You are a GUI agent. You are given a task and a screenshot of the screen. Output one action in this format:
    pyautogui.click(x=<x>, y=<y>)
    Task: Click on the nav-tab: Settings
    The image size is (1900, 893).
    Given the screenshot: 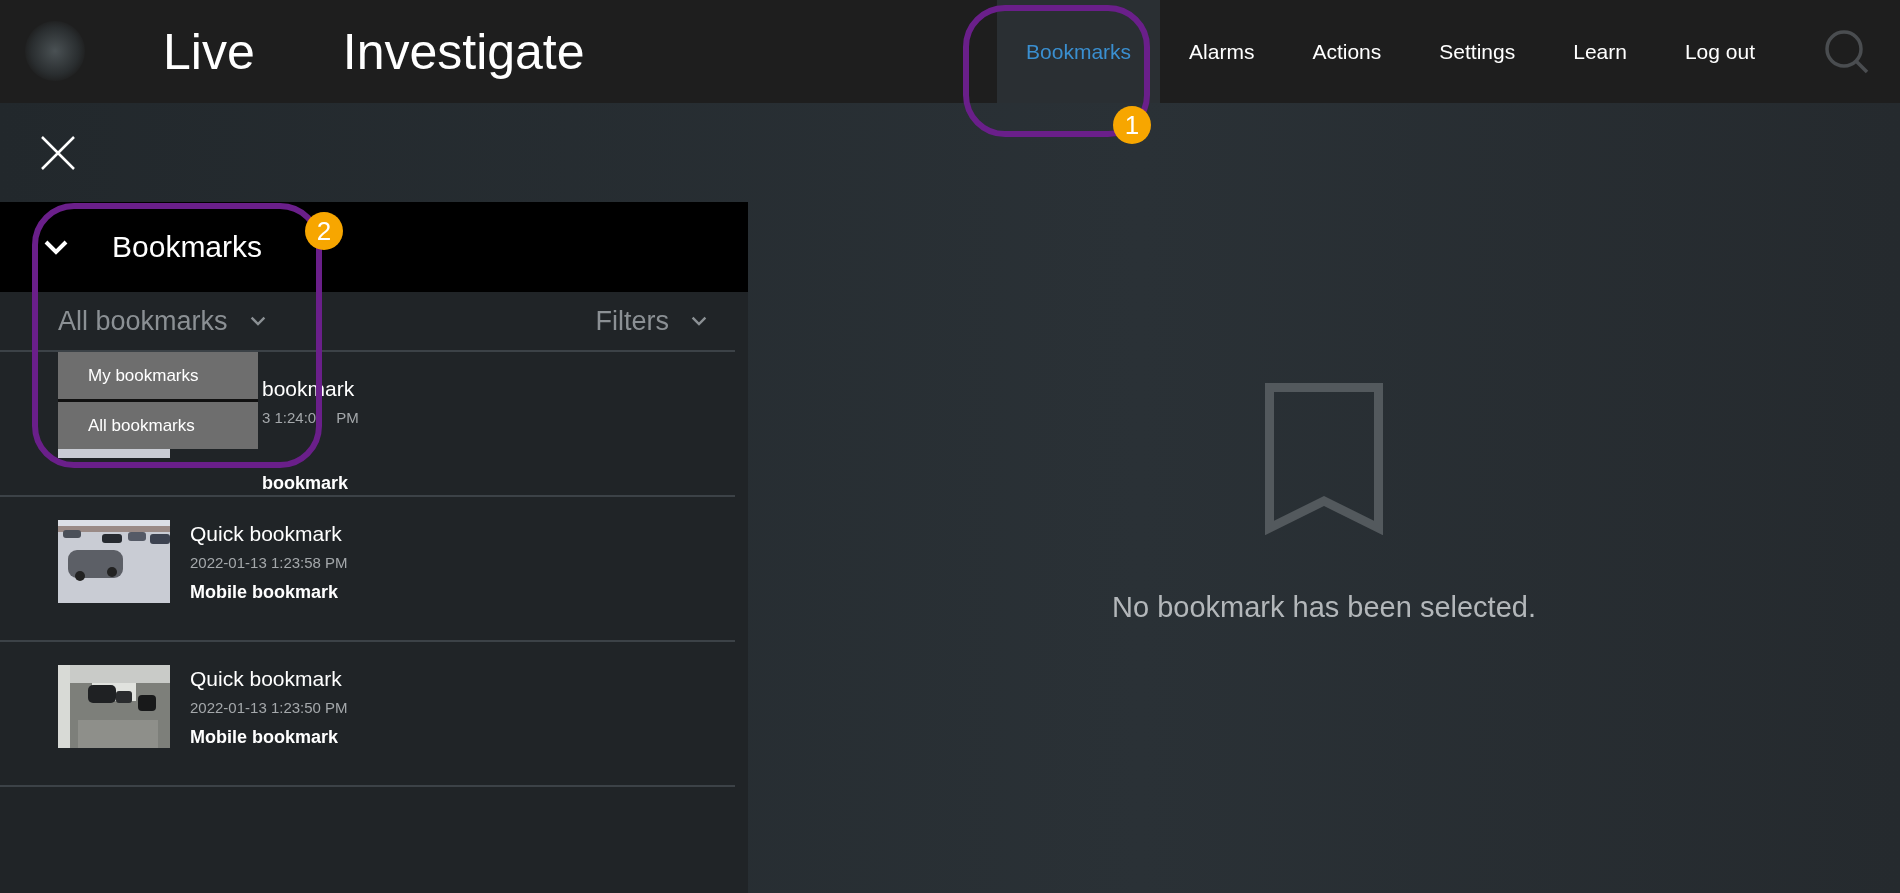 What is the action you would take?
    pyautogui.click(x=1477, y=51)
    